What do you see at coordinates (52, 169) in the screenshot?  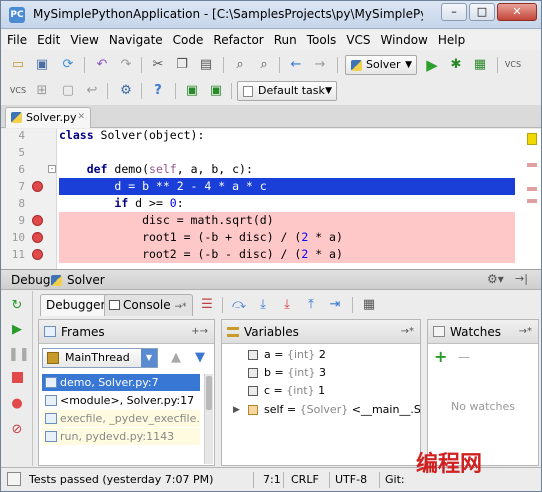 I see `fold-icon: -` at bounding box center [52, 169].